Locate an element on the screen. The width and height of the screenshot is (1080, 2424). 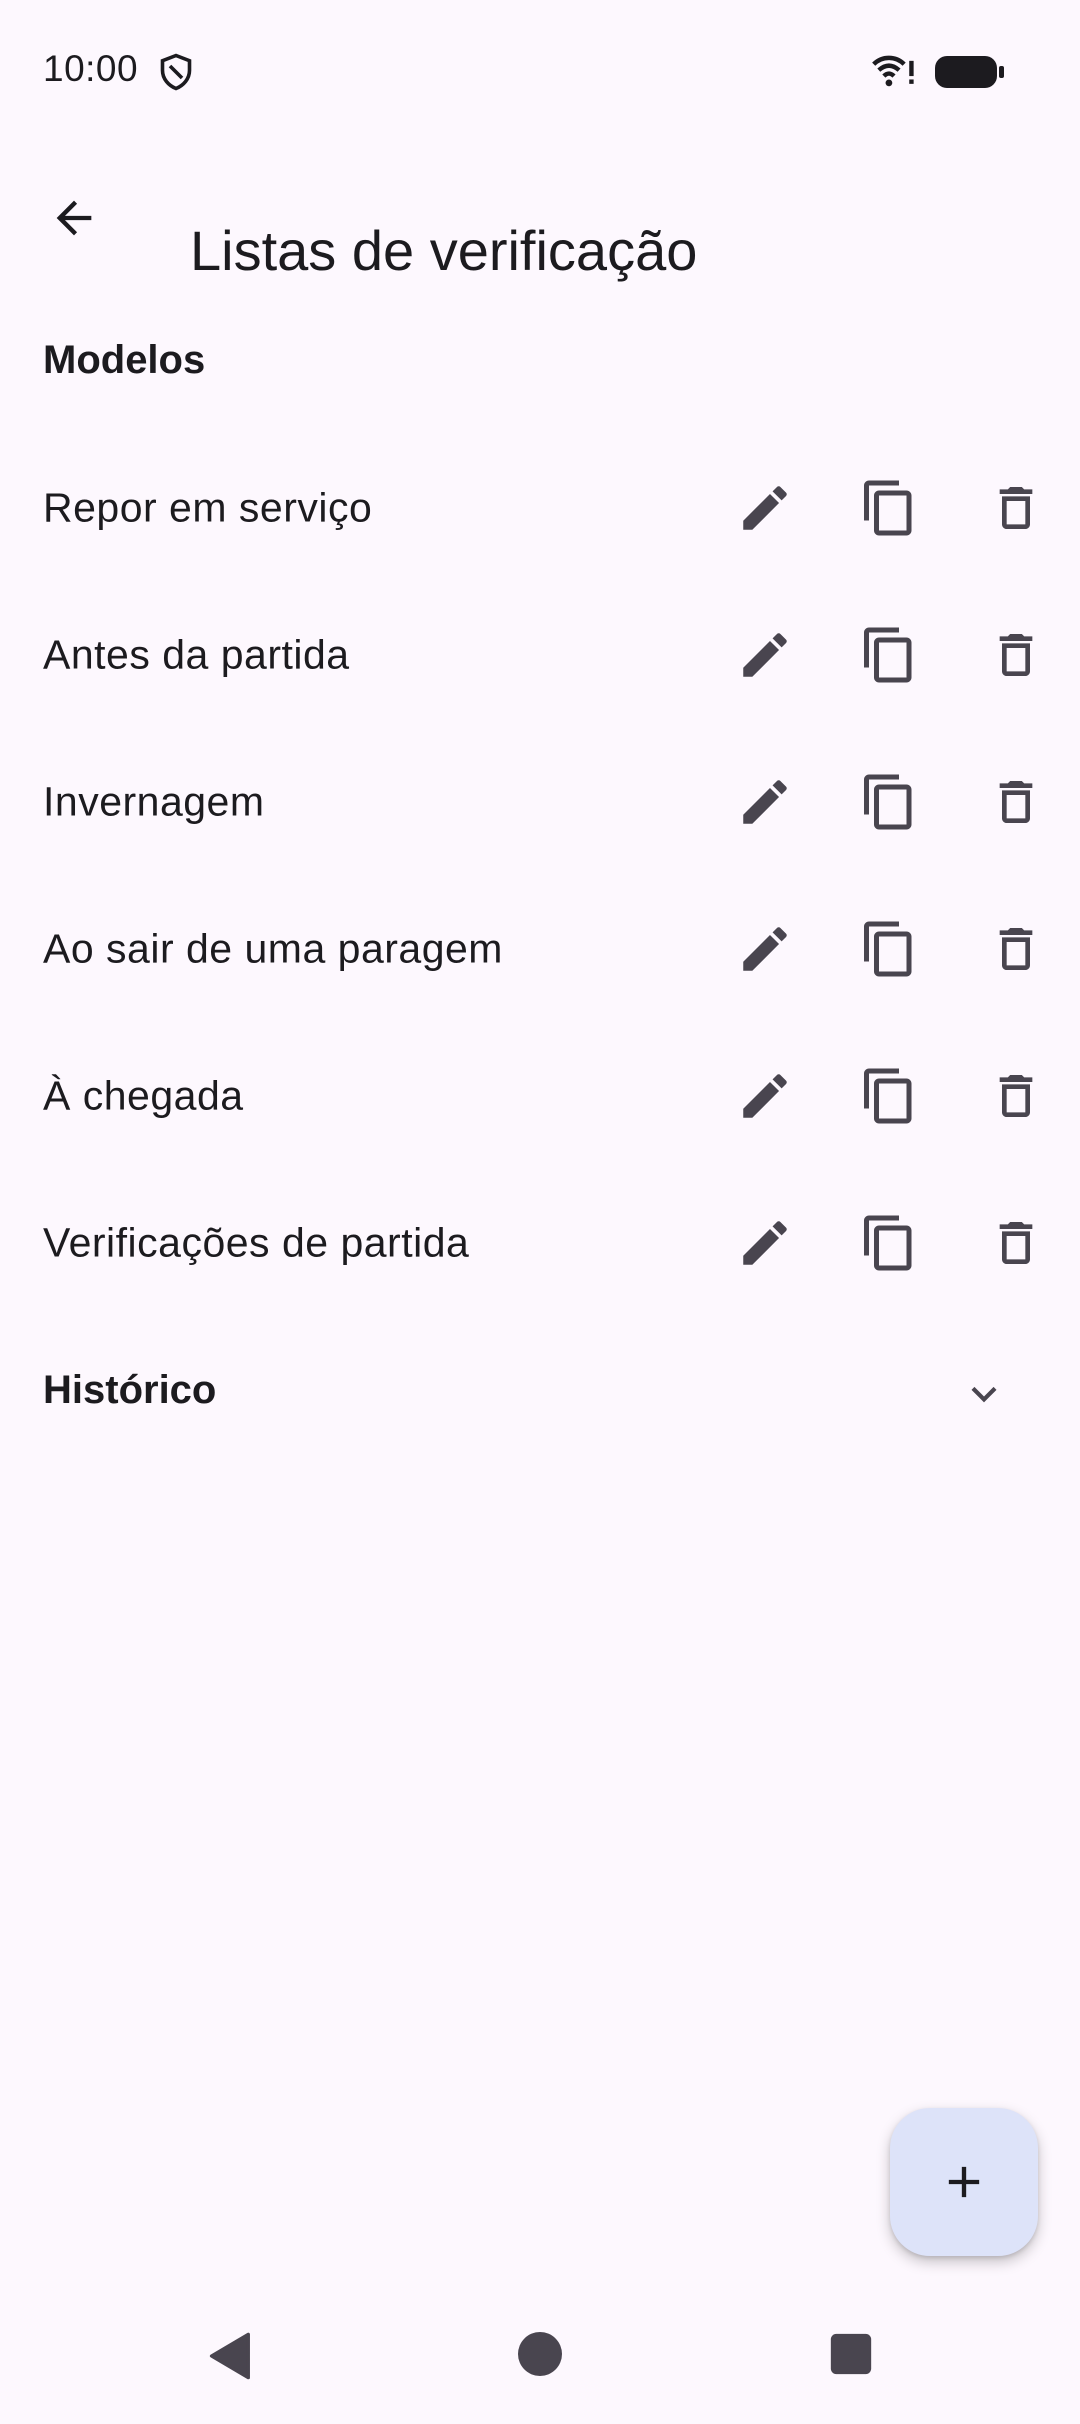
battery-icon is located at coordinates (969, 72).